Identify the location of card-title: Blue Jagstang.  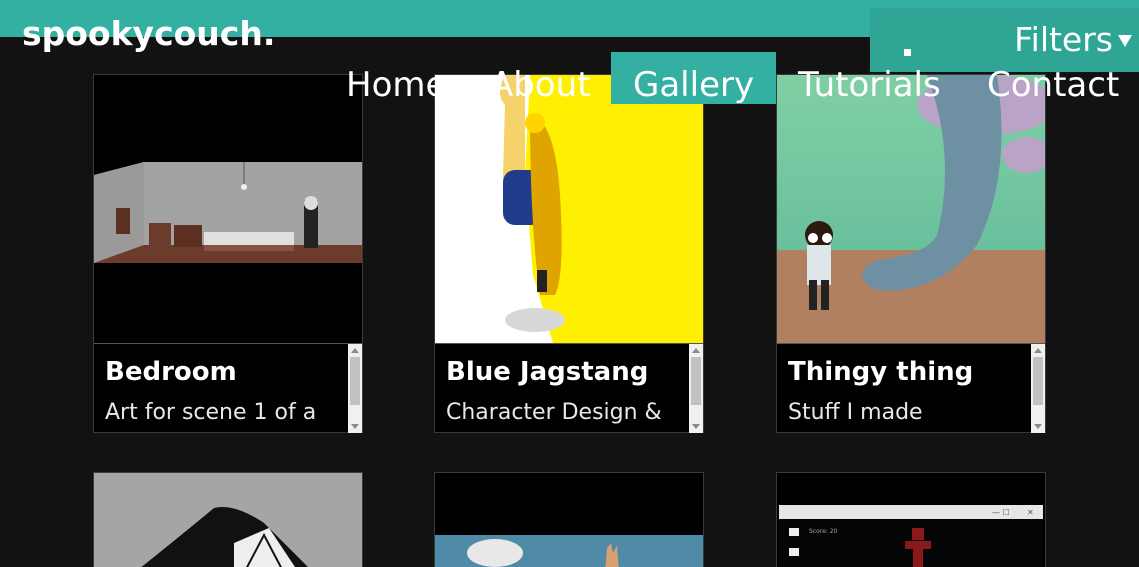
(547, 372).